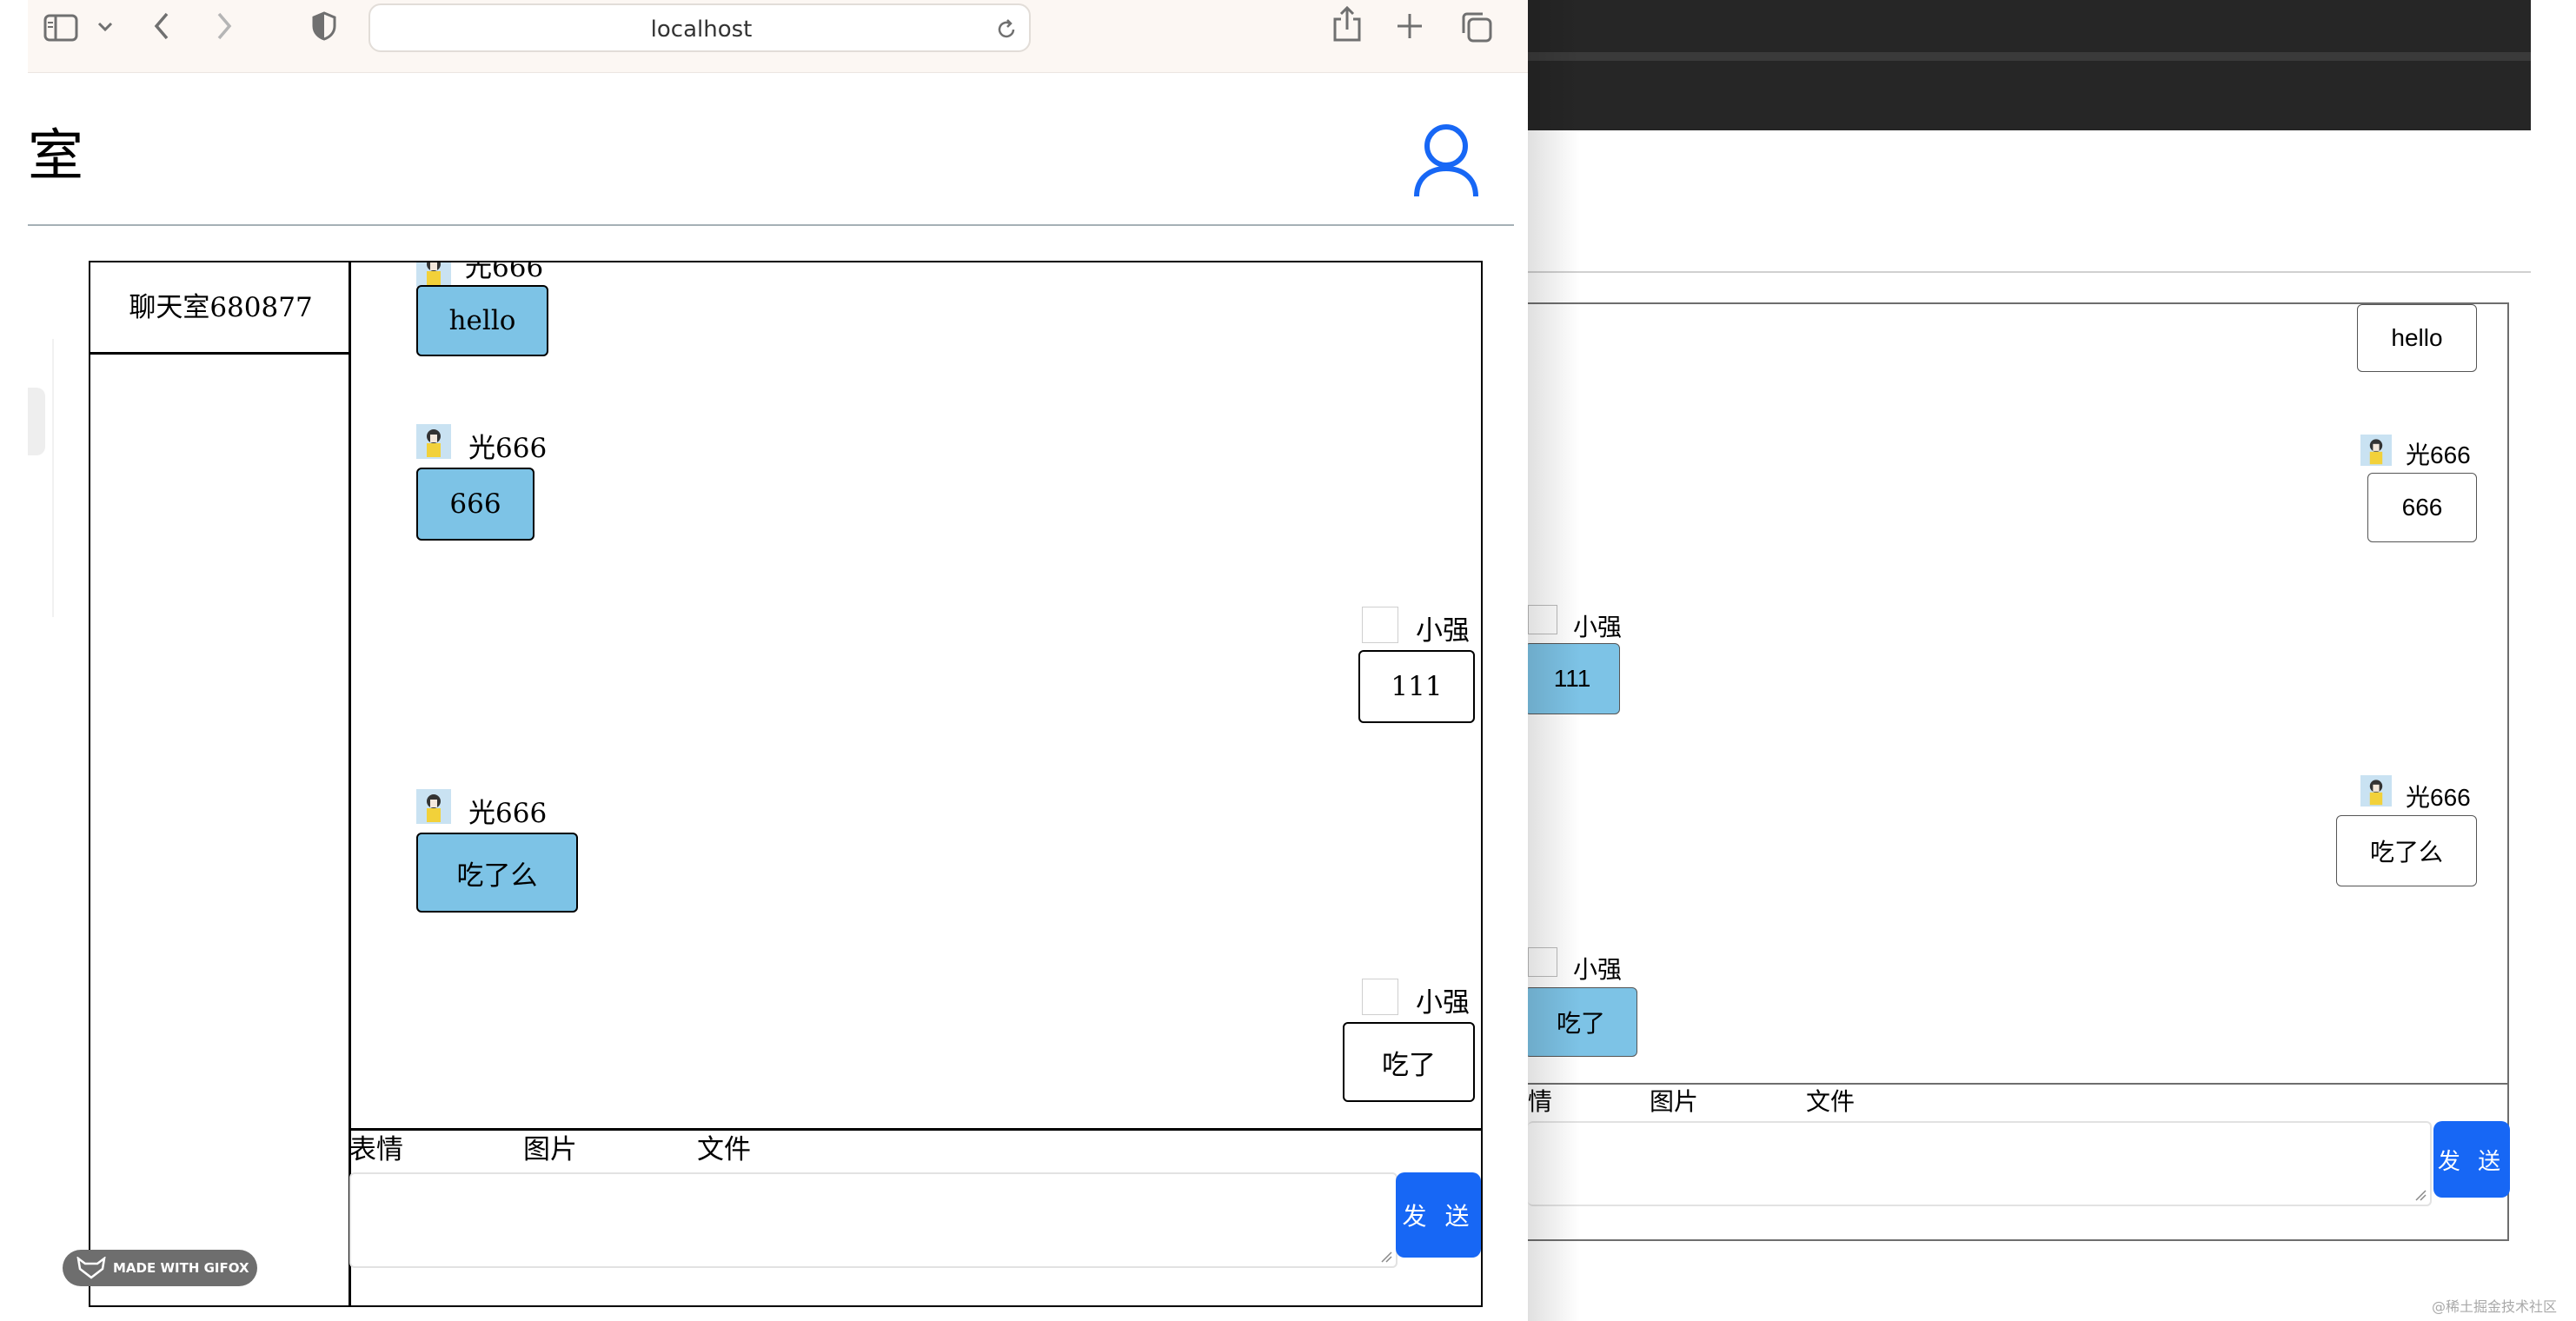 The width and height of the screenshot is (2576, 1321). What do you see at coordinates (220, 784) in the screenshot?
I see `room-list` at bounding box center [220, 784].